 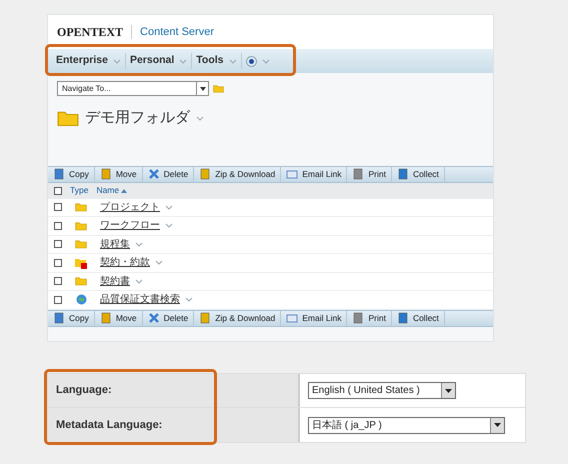 I want to click on logo: OPENTEXT, so click(x=90, y=32).